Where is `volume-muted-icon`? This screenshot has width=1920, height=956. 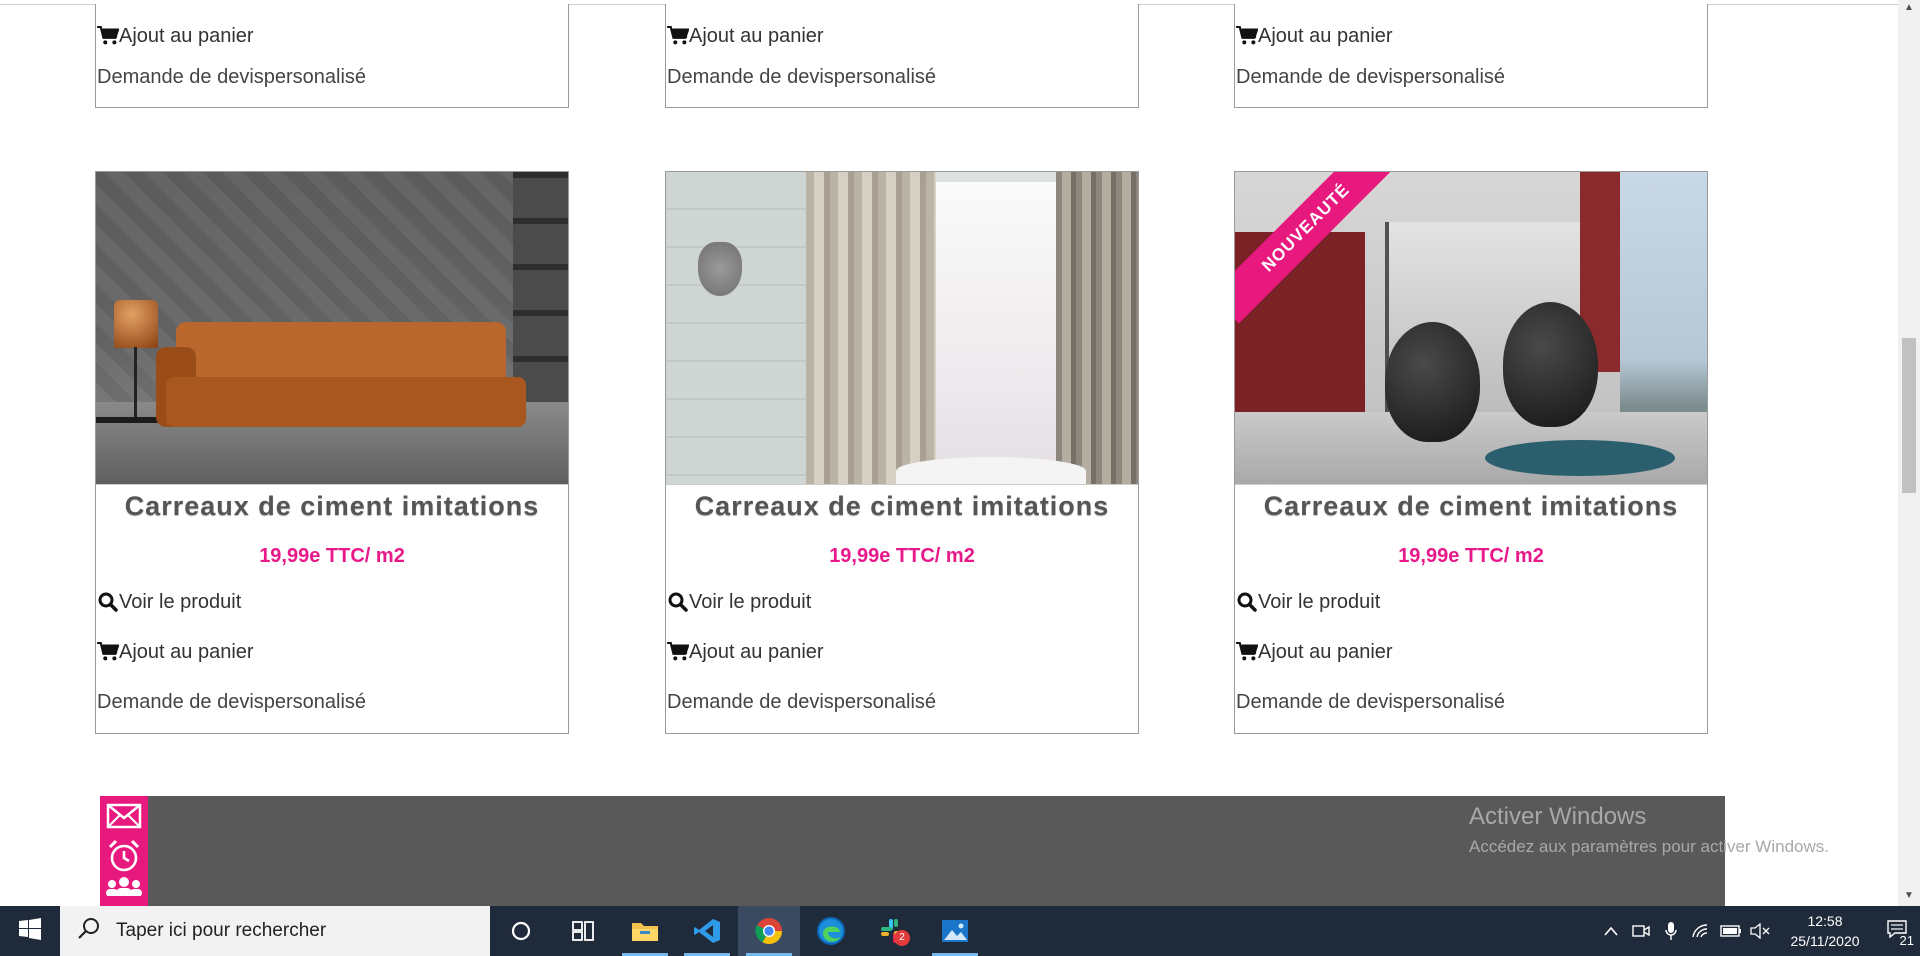
volume-muted-icon is located at coordinates (1761, 931).